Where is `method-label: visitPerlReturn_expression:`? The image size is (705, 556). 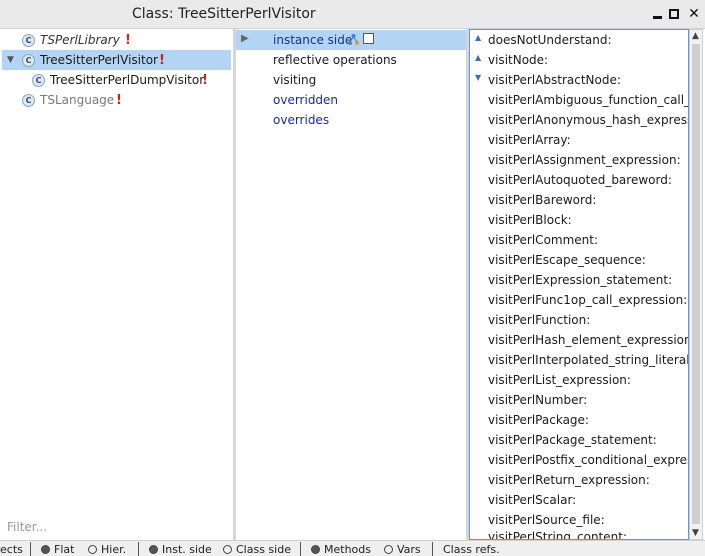
method-label: visitPerlReturn_expression: is located at coordinates (569, 480).